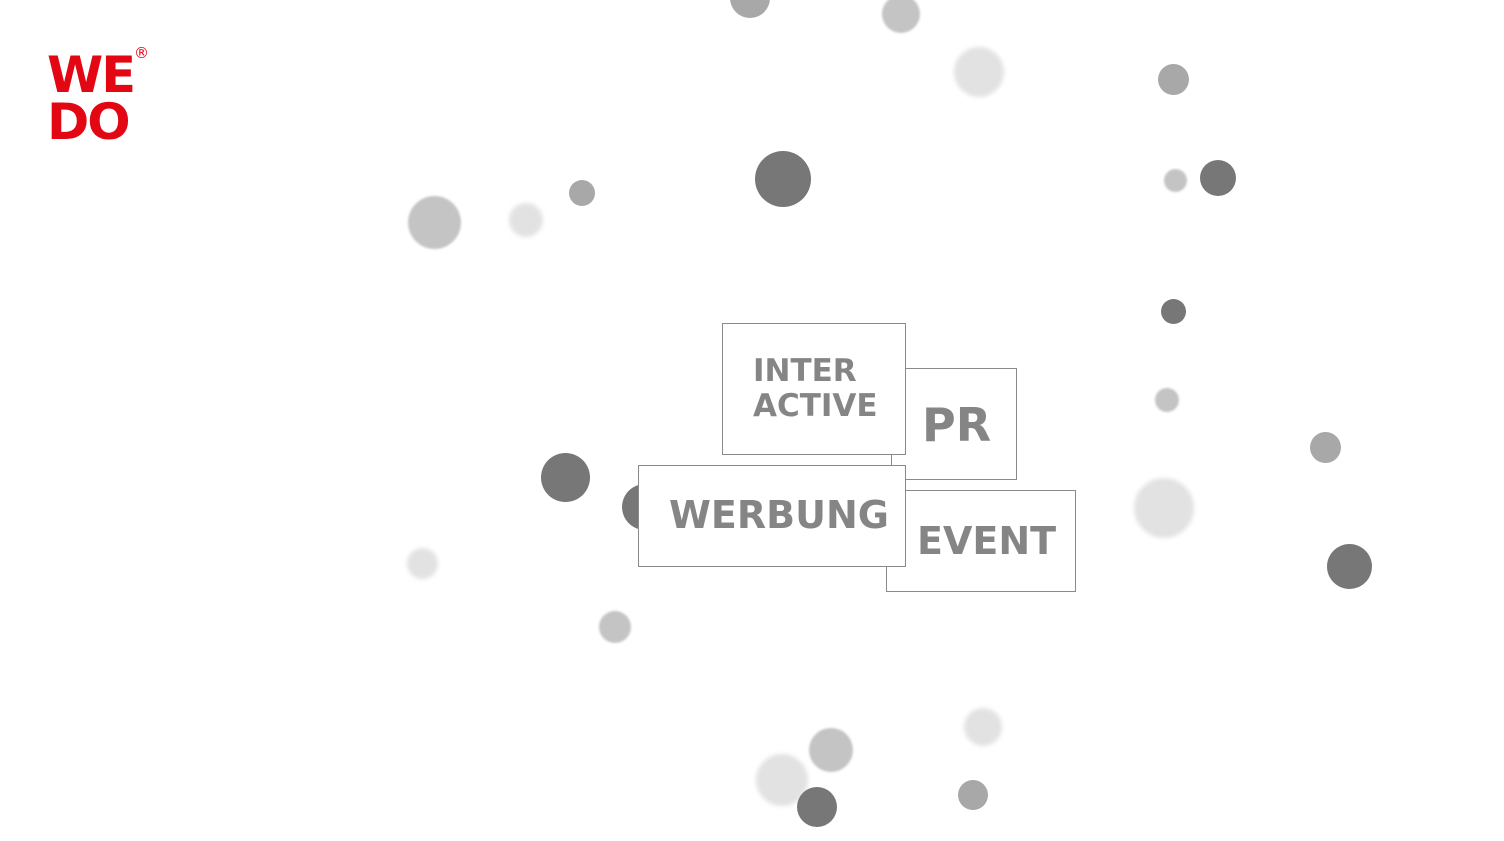 This screenshot has width=1504, height=841. I want to click on nav-box-event: EVENT, so click(981, 541).